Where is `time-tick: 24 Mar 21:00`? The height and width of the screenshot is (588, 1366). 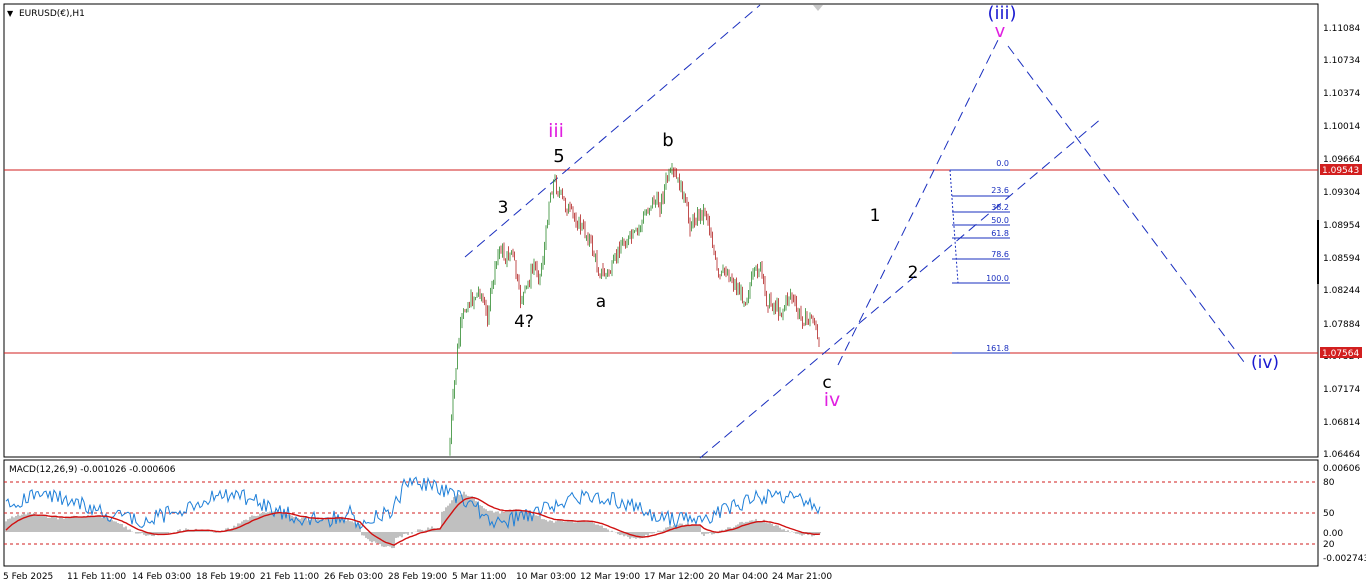 time-tick: 24 Mar 21:00 is located at coordinates (802, 577).